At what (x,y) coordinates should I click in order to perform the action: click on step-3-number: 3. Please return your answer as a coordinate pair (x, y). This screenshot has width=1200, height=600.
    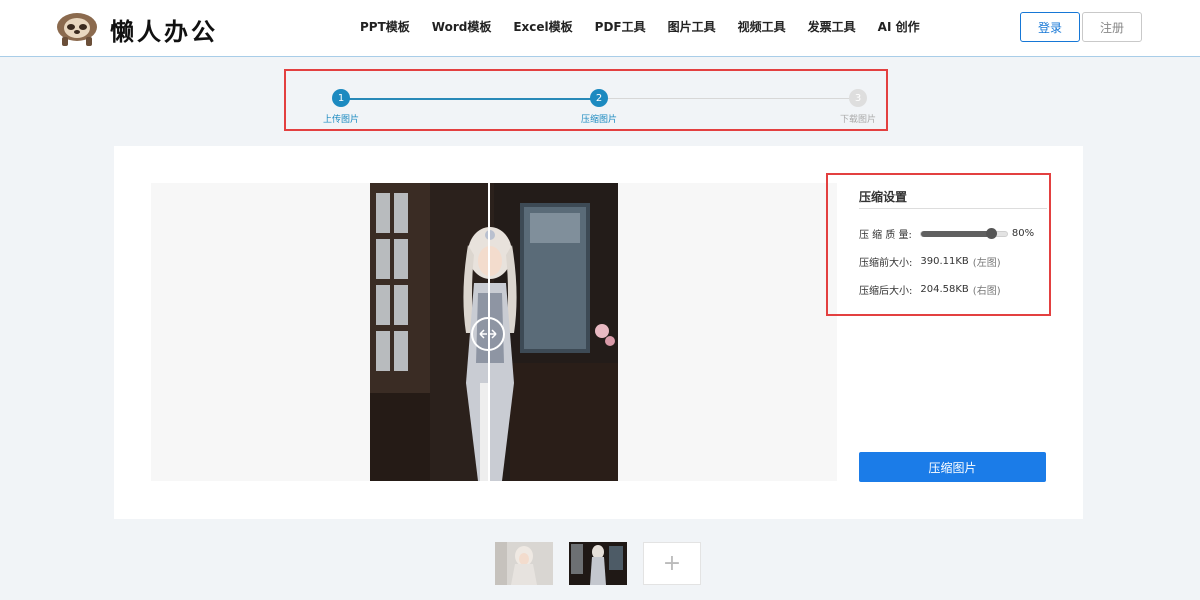
    Looking at the image, I should click on (858, 98).